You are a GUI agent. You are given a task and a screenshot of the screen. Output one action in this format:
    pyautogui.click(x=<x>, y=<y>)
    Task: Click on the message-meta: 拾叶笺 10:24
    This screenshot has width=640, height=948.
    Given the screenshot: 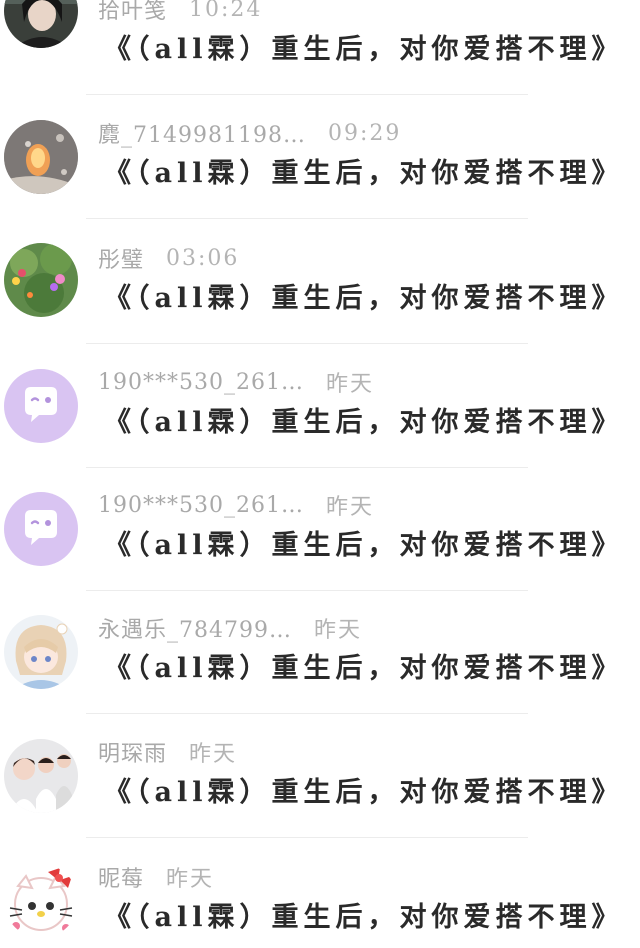 What is the action you would take?
    pyautogui.click(x=180, y=12)
    